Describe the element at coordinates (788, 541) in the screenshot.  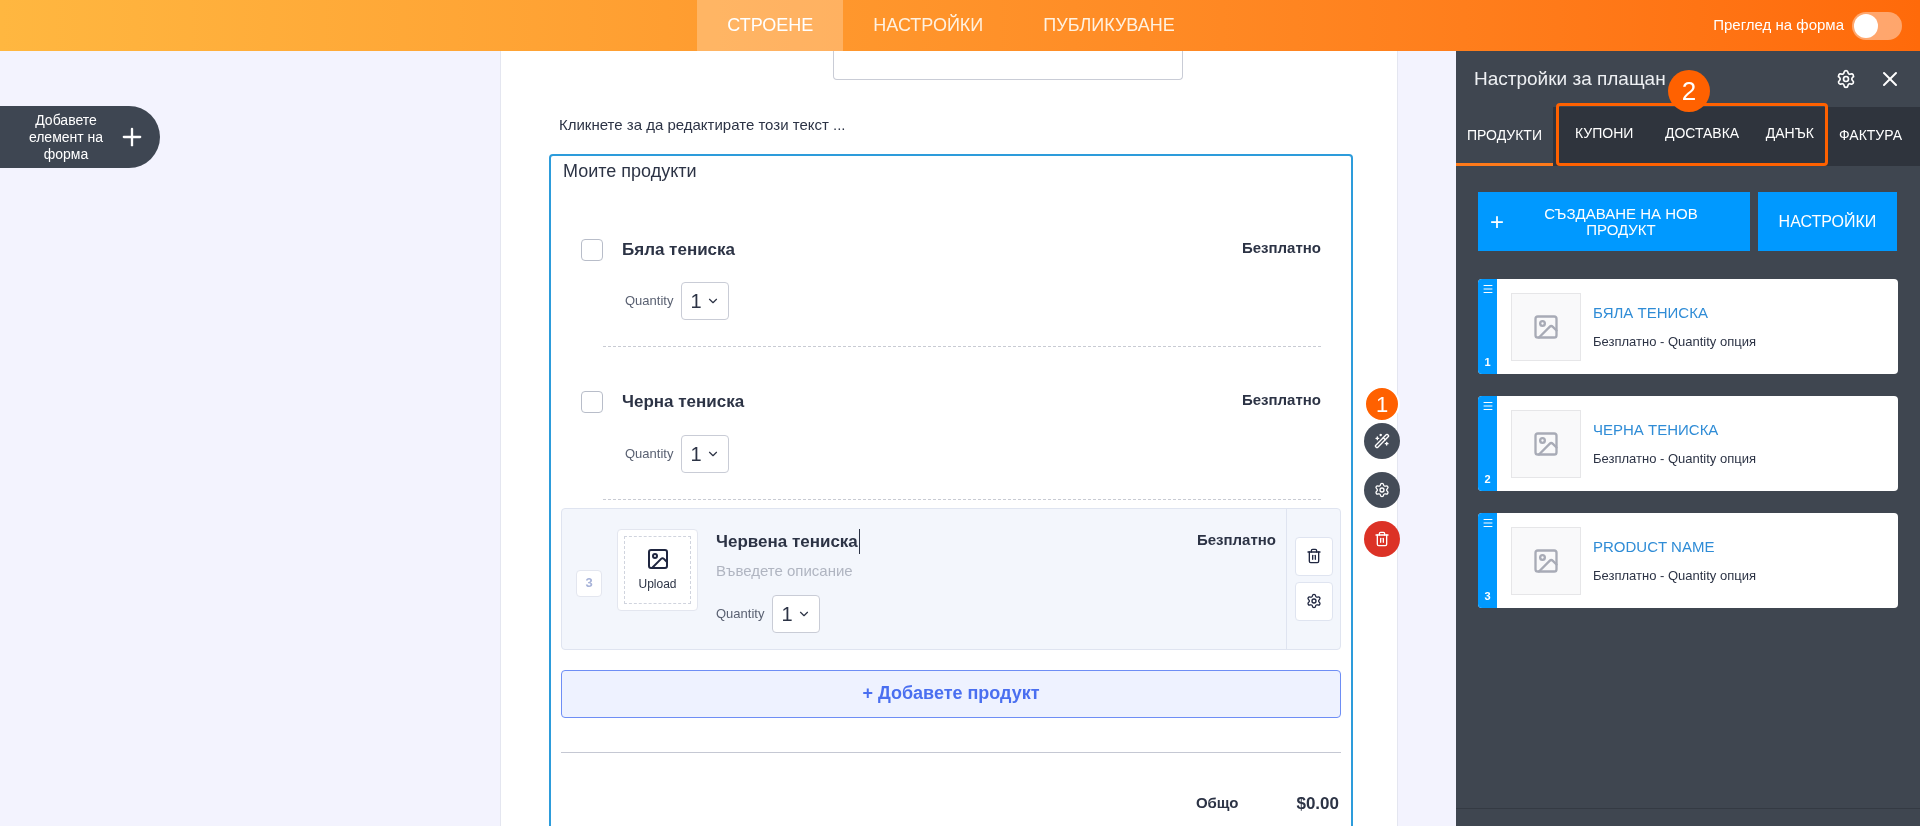
I see `product-name-field: Червена тениска` at that location.